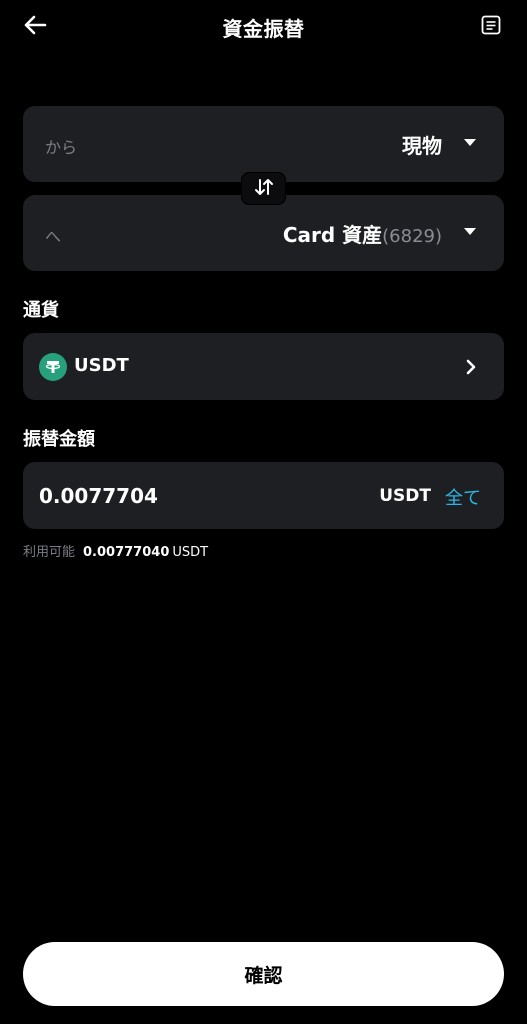 This screenshot has width=527, height=1024. What do you see at coordinates (332, 235) in the screenshot?
I see `to-account-name: Card 資産` at bounding box center [332, 235].